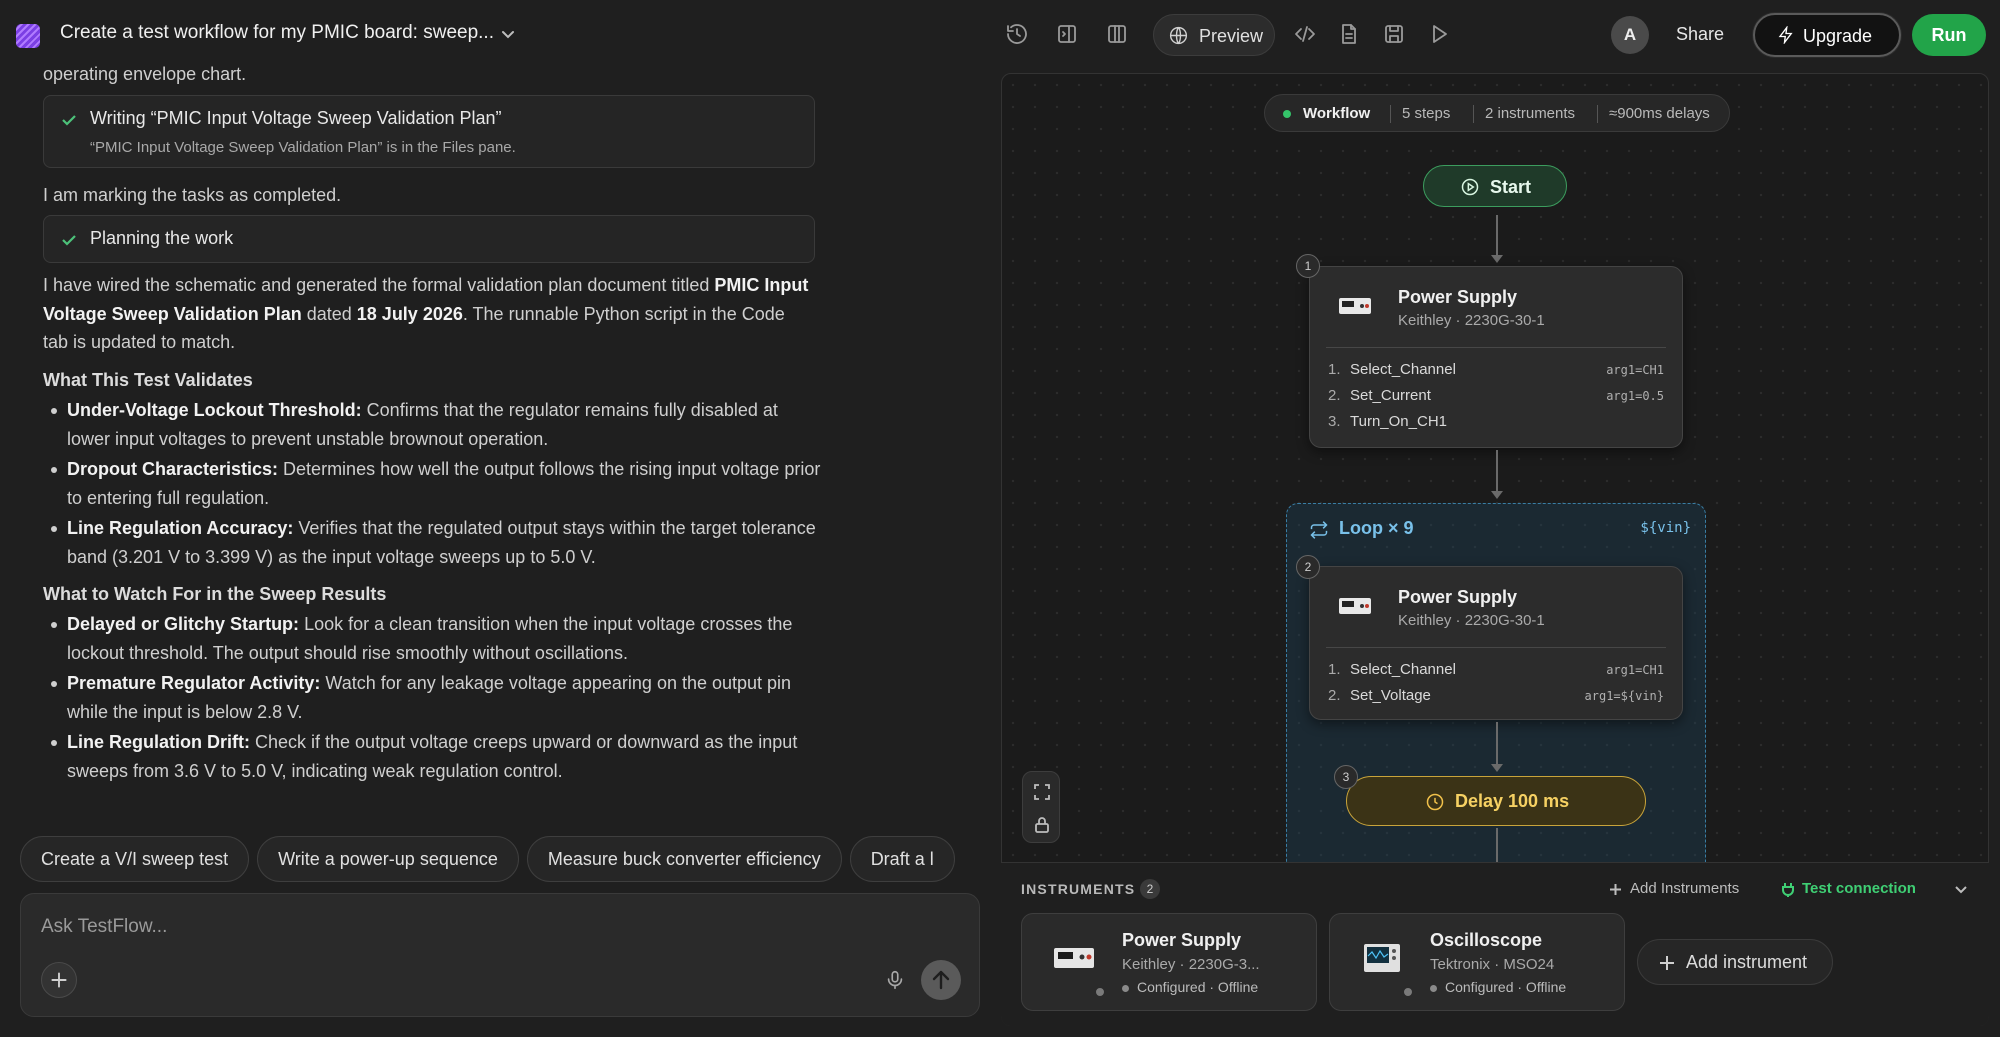  What do you see at coordinates (1735, 962) in the screenshot?
I see `add-instrument-button: Add instrument` at bounding box center [1735, 962].